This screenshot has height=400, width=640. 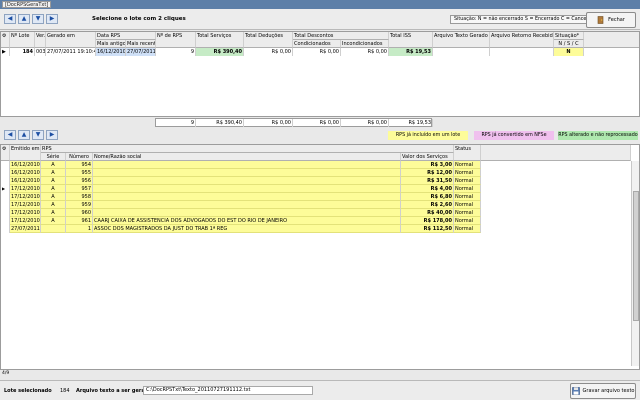 I want to click on col-arq-gerado: Arquivo Texto Gerado em, so click(x=461, y=40).